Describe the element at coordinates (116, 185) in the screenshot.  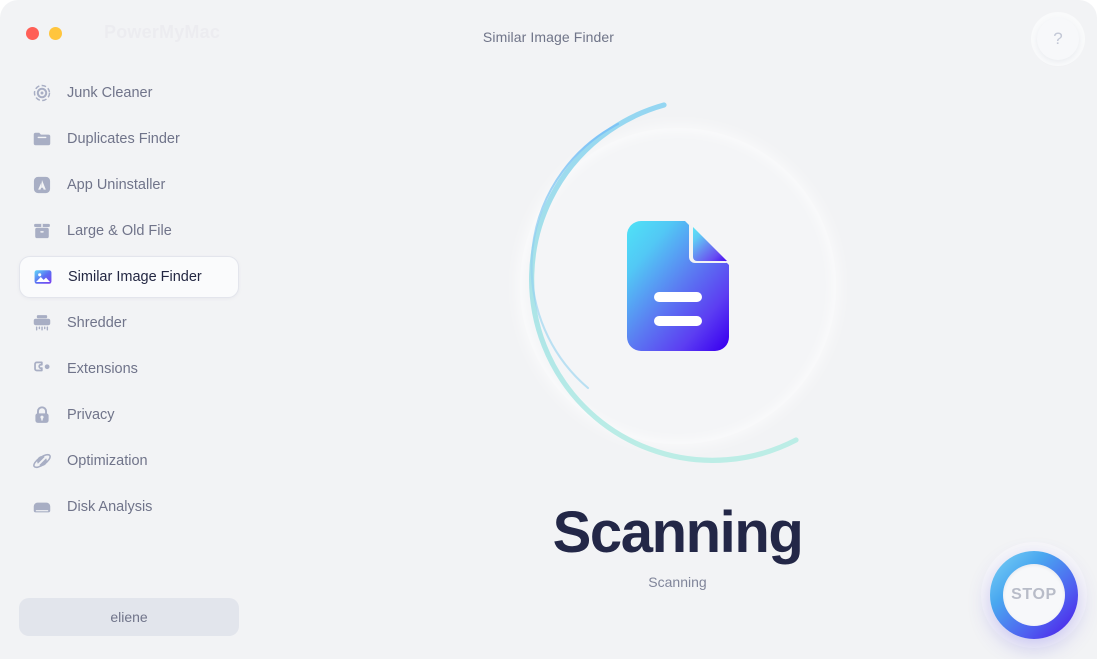
I see `sidebar-item-label: App Uninstaller` at that location.